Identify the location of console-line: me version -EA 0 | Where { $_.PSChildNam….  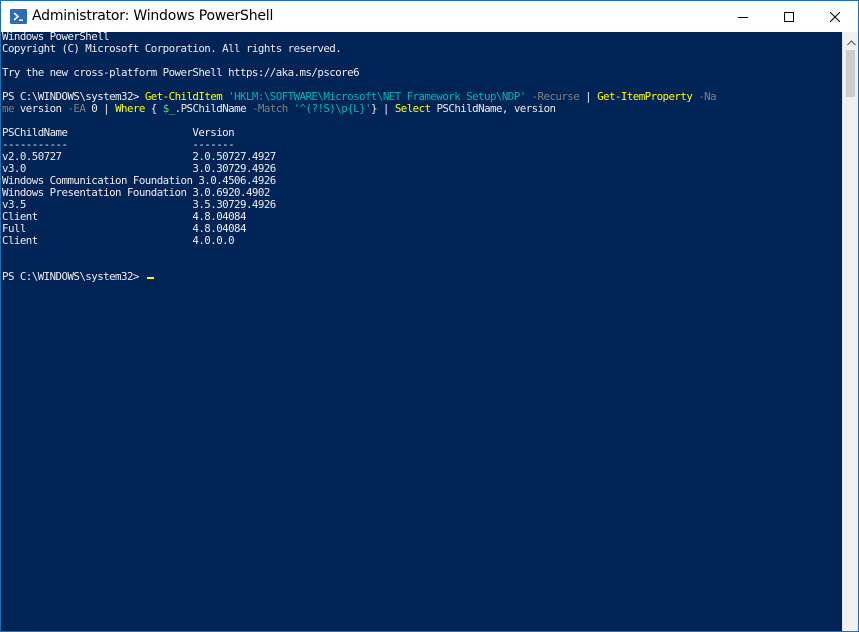
(359, 109).